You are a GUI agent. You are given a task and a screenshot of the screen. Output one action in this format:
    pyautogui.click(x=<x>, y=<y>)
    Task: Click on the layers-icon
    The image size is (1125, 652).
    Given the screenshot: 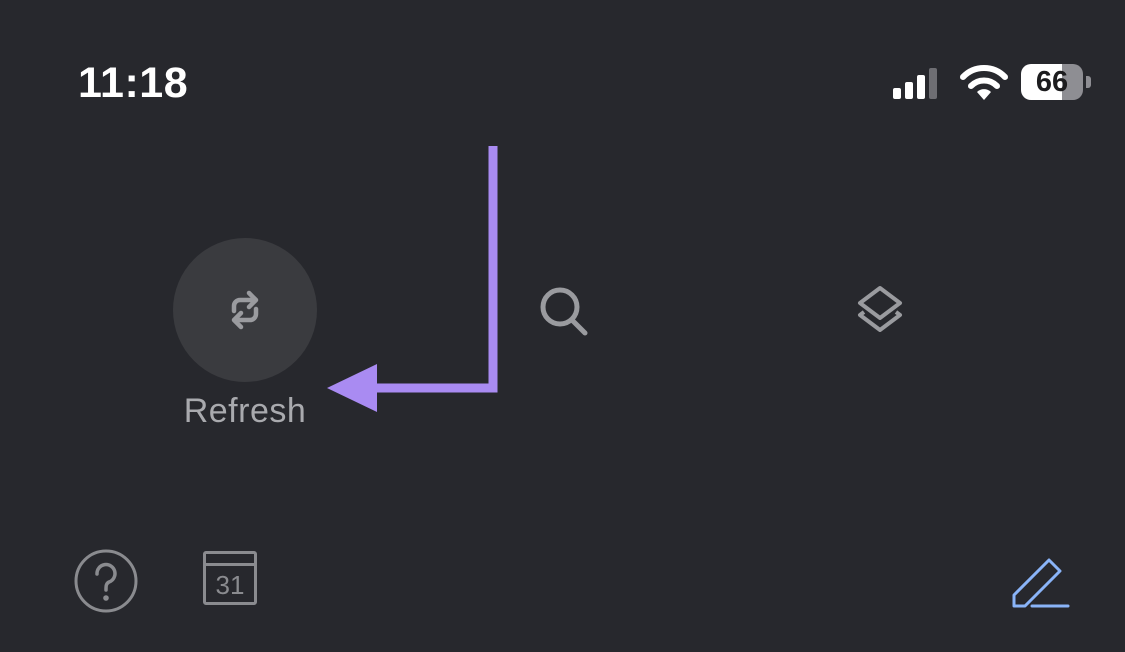 What is the action you would take?
    pyautogui.click(x=880, y=309)
    